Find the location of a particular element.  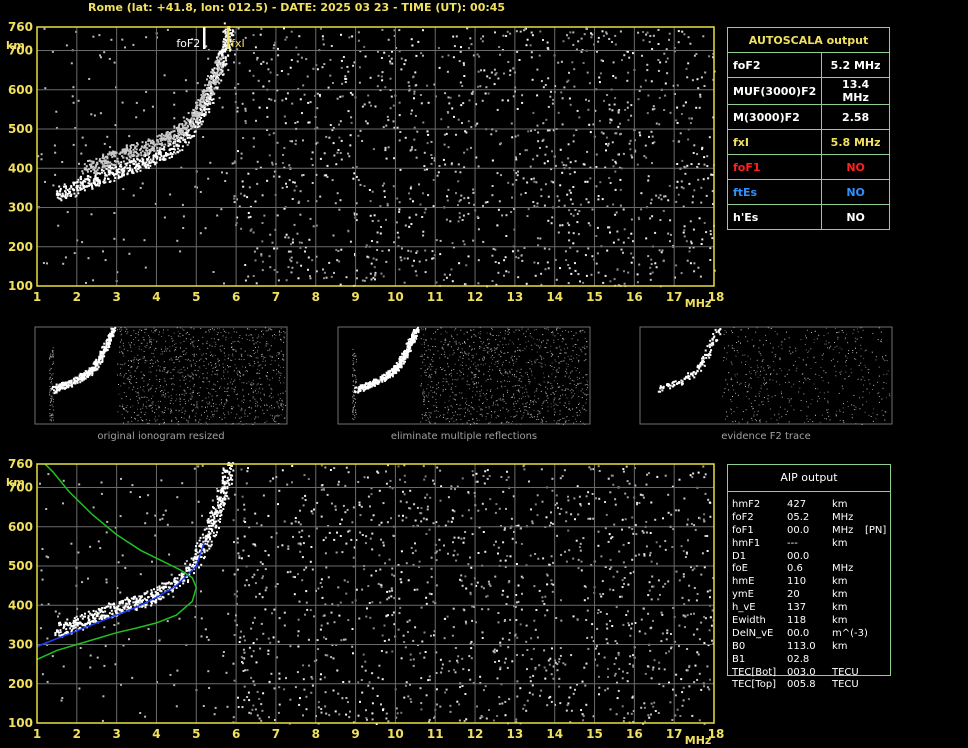

autoscala-param: M(3000)F2 is located at coordinates (774, 117).